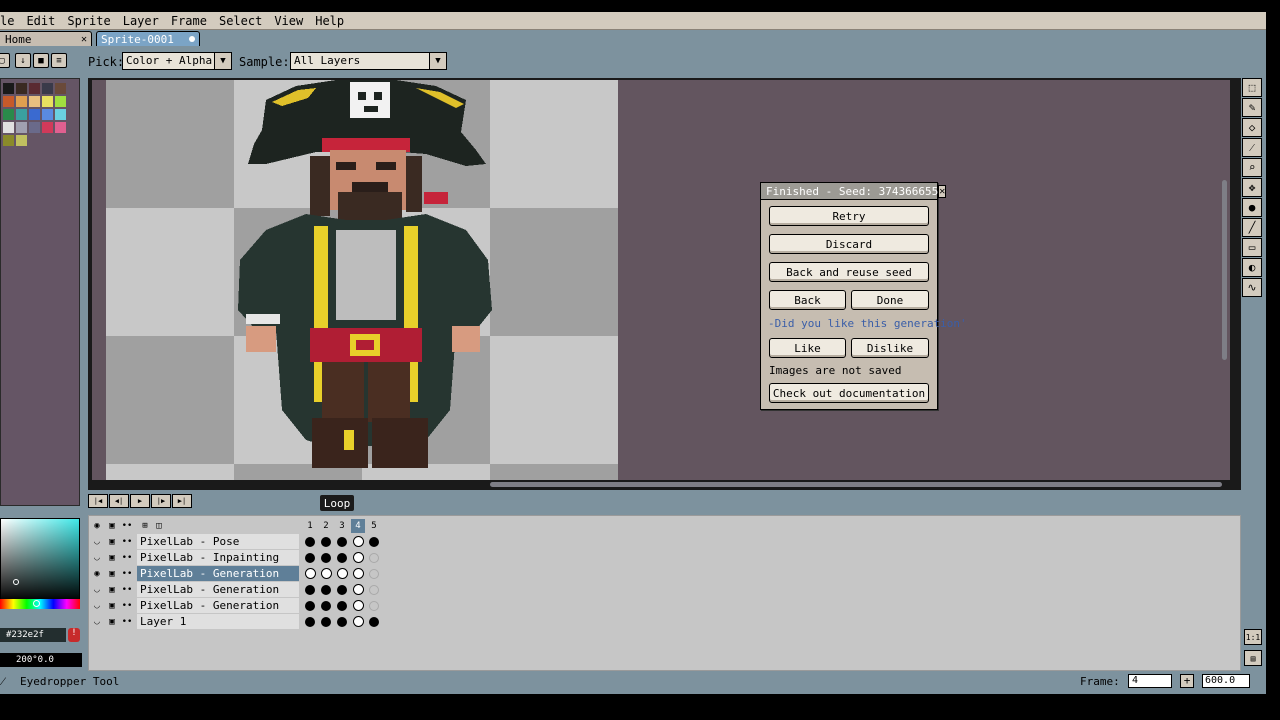  Describe the element at coordinates (849, 393) in the screenshot. I see `documentation-button: Check out documentation` at that location.